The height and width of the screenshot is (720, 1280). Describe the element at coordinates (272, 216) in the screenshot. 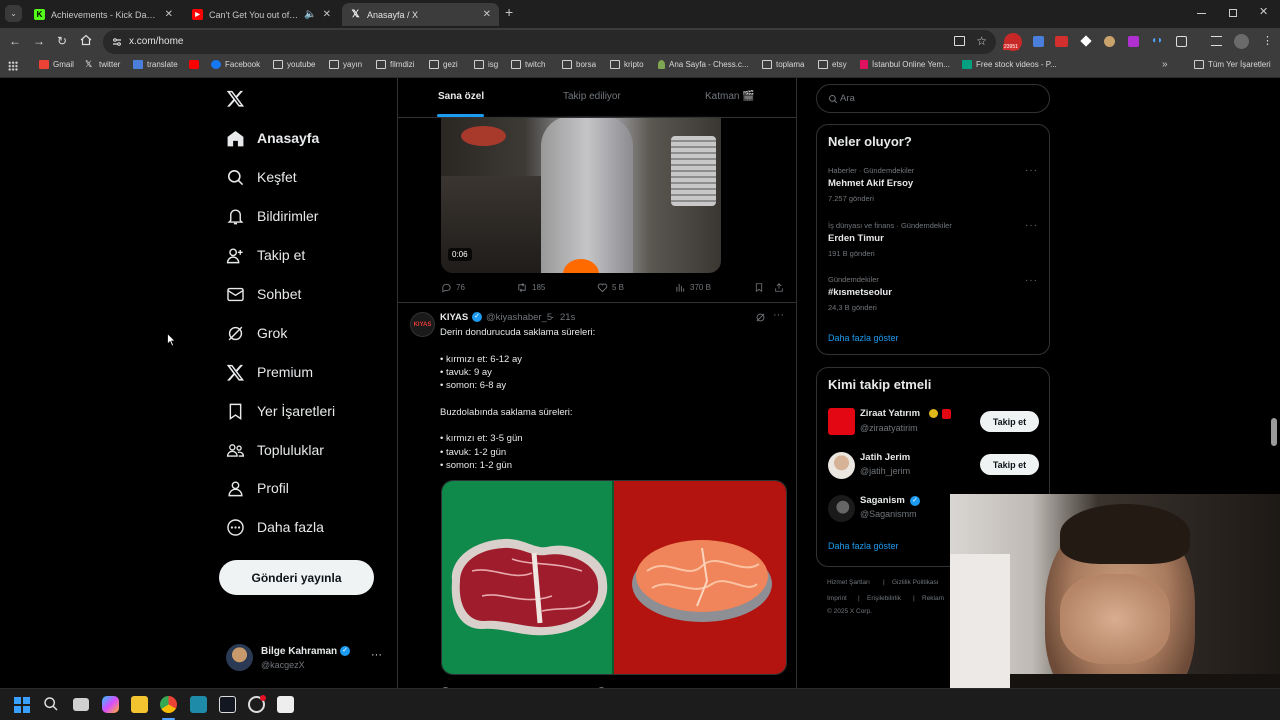

I see `nav-notifications: Bildirimler` at that location.